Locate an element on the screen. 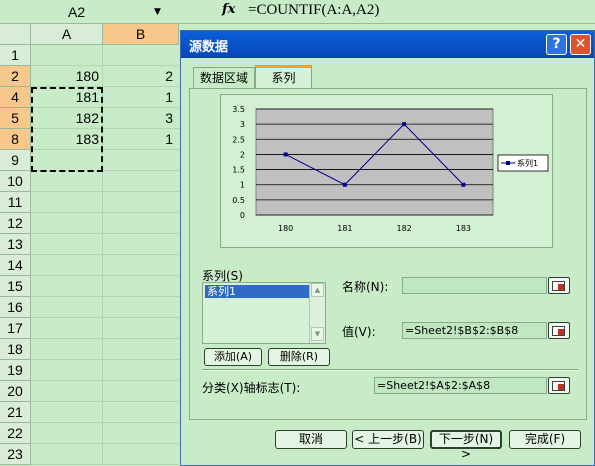 Image resolution: width=595 pixels, height=466 pixels. cell-b: 3 is located at coordinates (141, 118).